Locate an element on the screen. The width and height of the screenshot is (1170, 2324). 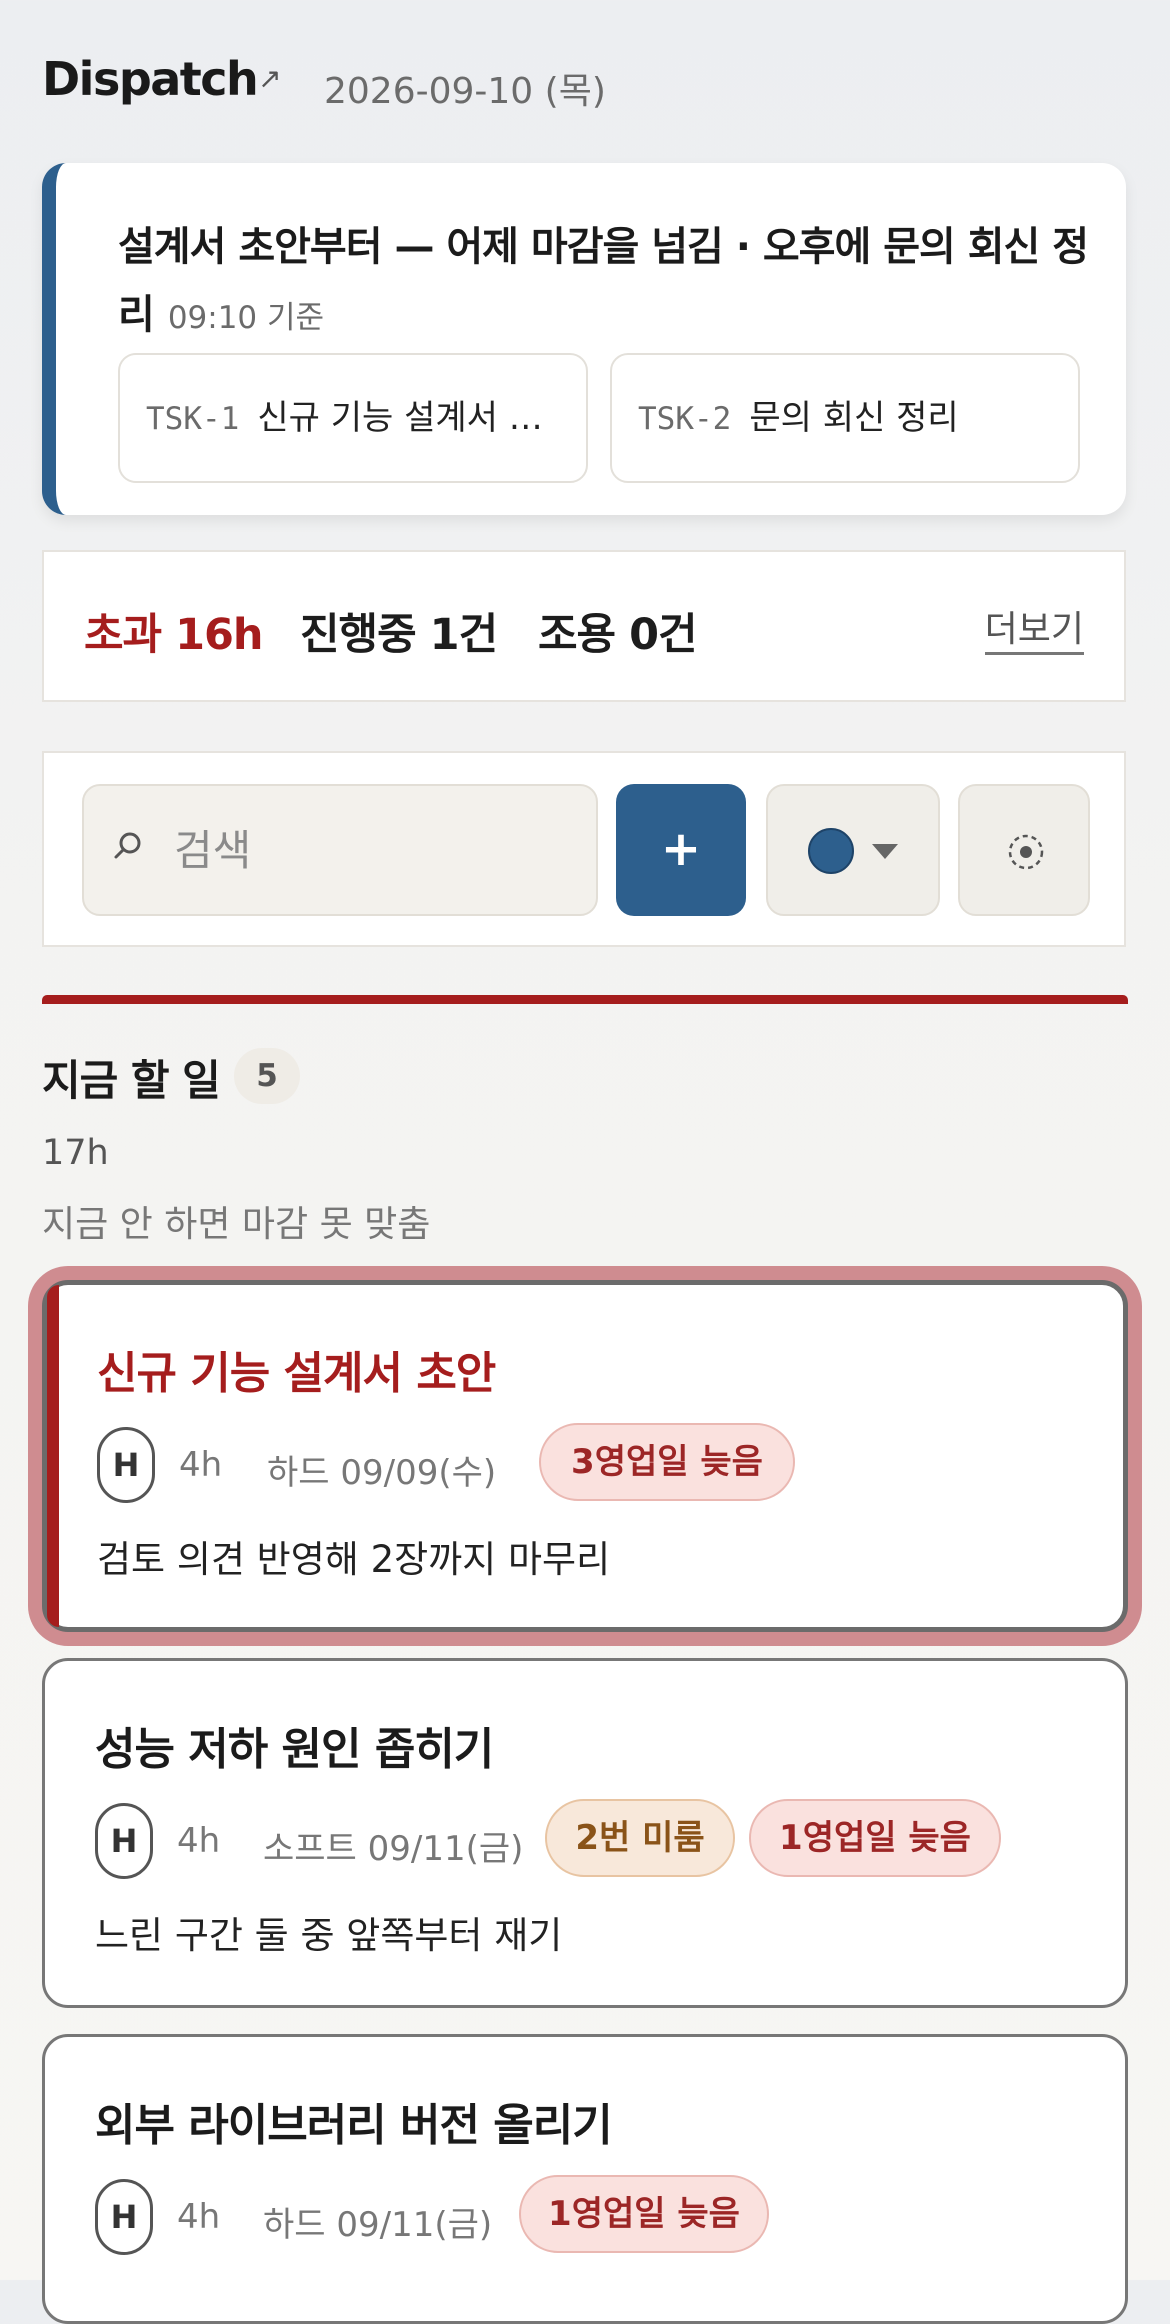
deferred-badge: 2번 미룸 is located at coordinates (640, 1838).